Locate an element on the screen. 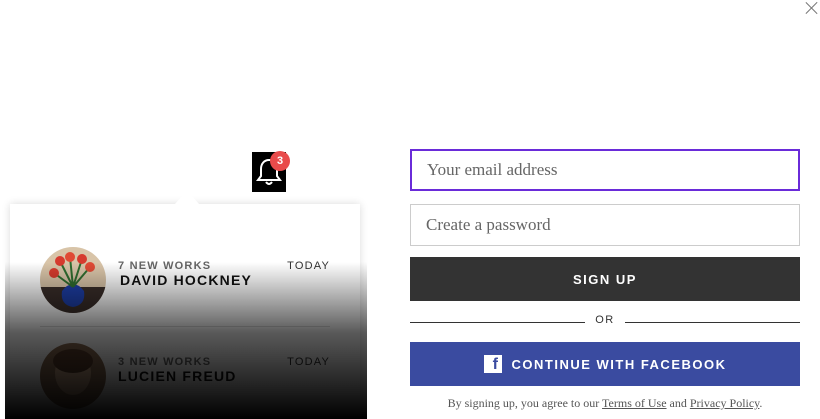 Image resolution: width=820 pixels, height=419 pixels. or-line-right is located at coordinates (712, 322).